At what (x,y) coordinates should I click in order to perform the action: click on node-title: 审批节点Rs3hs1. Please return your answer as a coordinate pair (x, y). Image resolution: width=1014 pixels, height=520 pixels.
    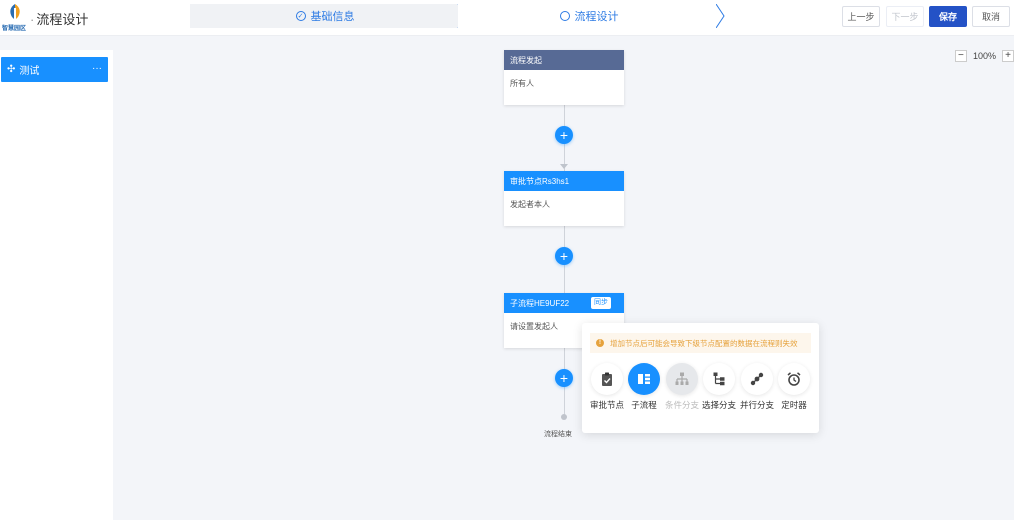
    Looking at the image, I should click on (564, 181).